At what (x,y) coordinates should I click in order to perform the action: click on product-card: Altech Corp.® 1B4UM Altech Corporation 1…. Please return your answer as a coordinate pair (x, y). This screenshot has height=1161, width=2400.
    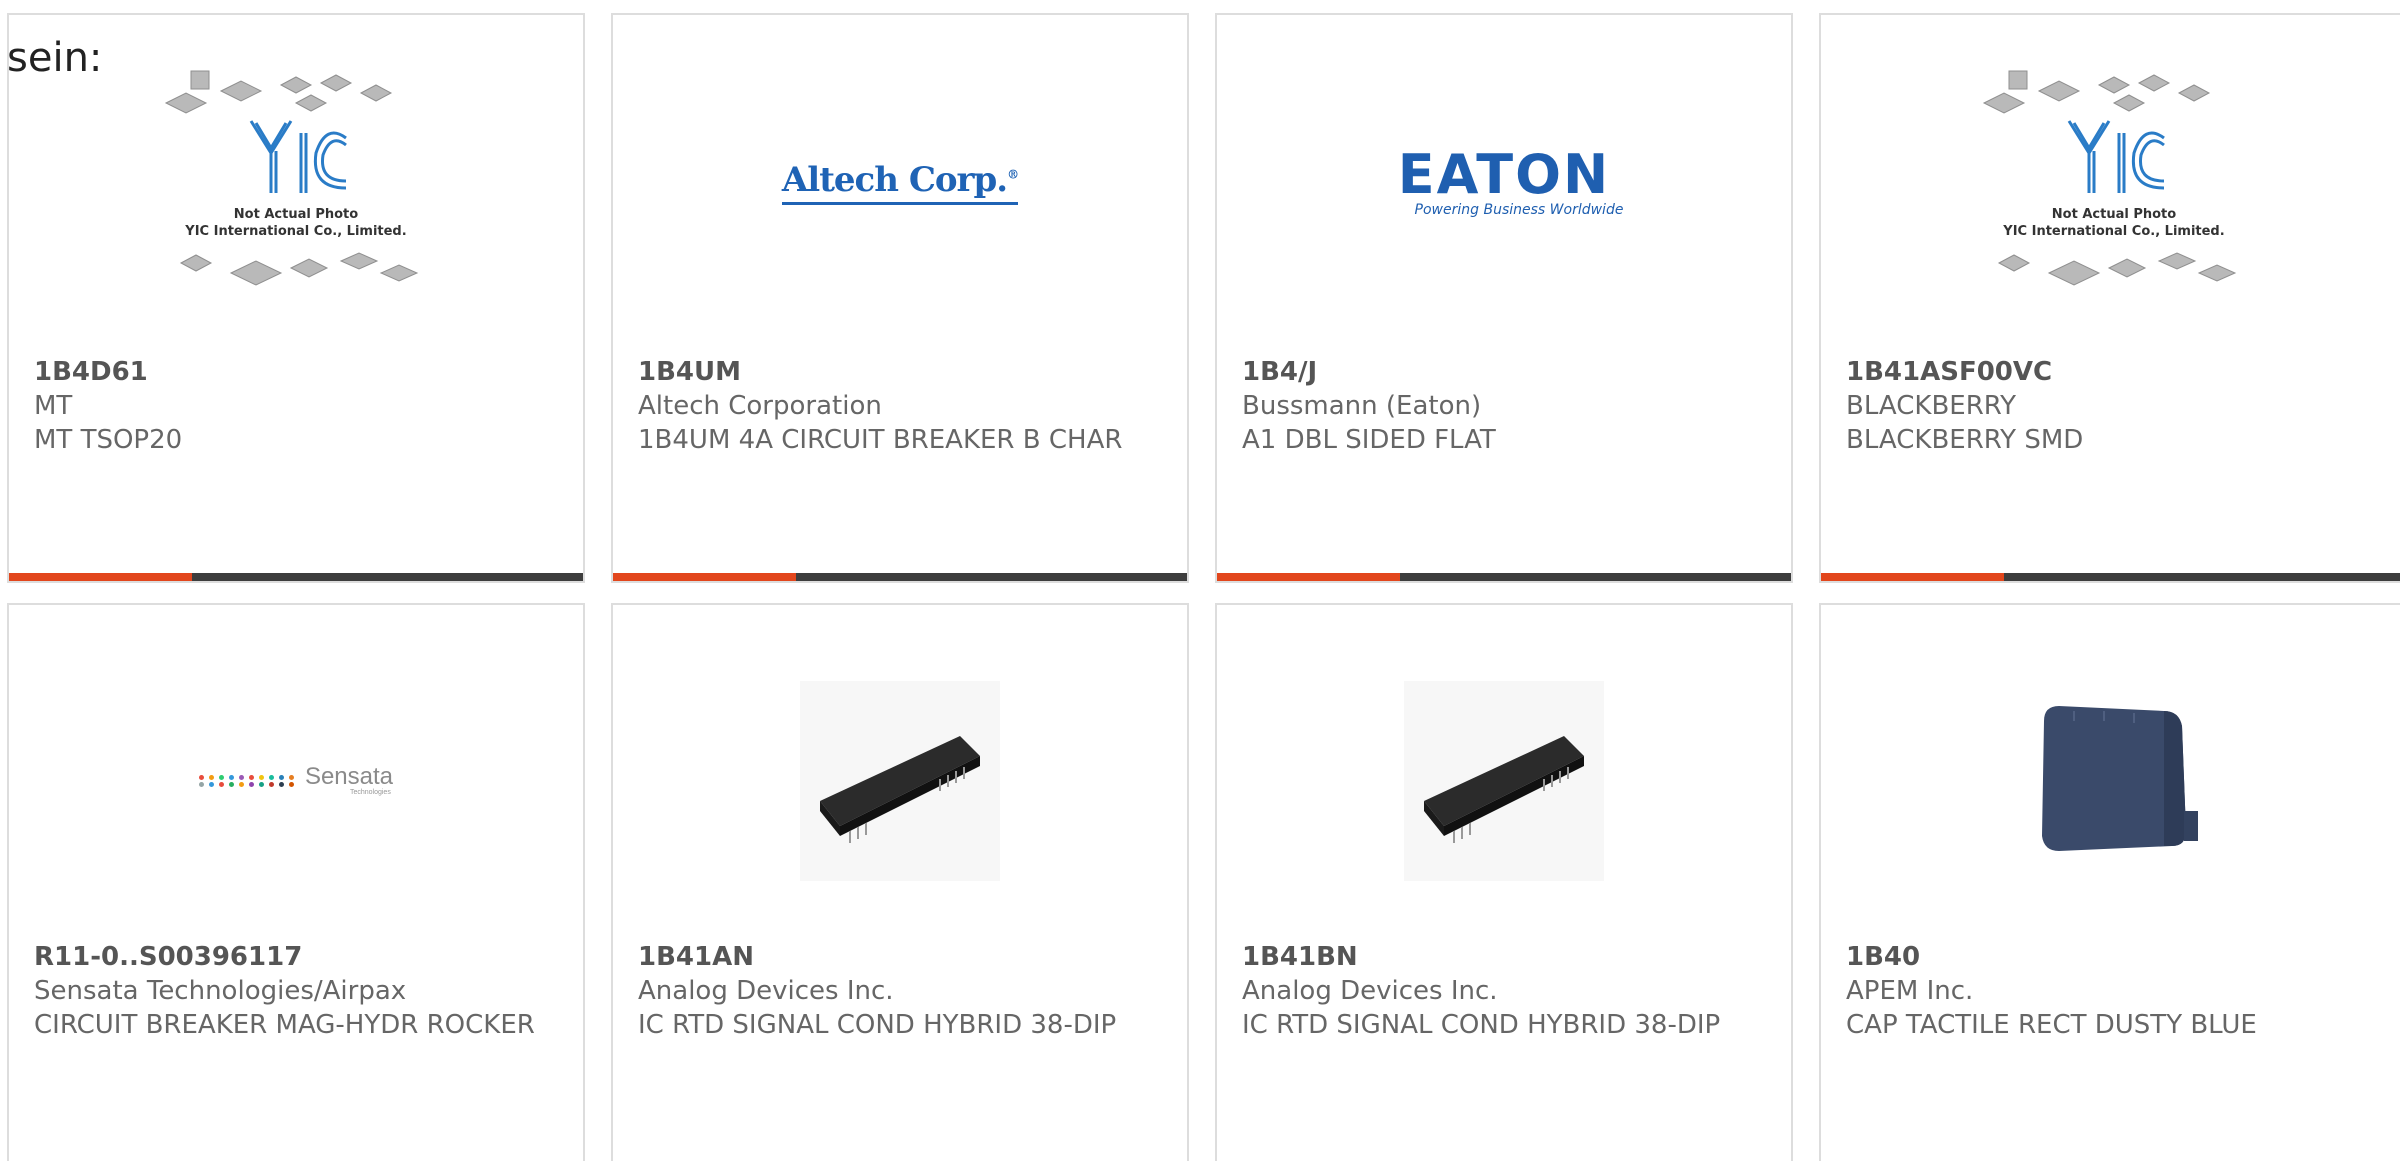
    Looking at the image, I should click on (900, 298).